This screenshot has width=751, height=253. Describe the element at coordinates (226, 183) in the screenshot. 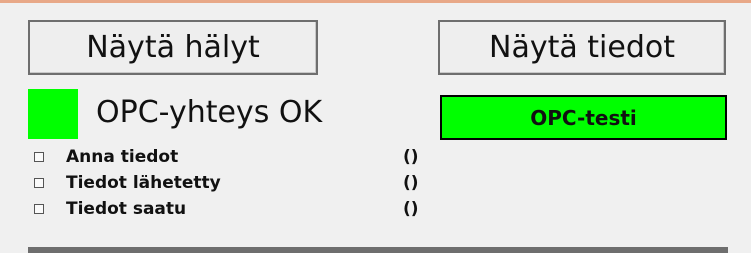

I see `status-row-data-sent: Tiedot lähetetty ()` at that location.